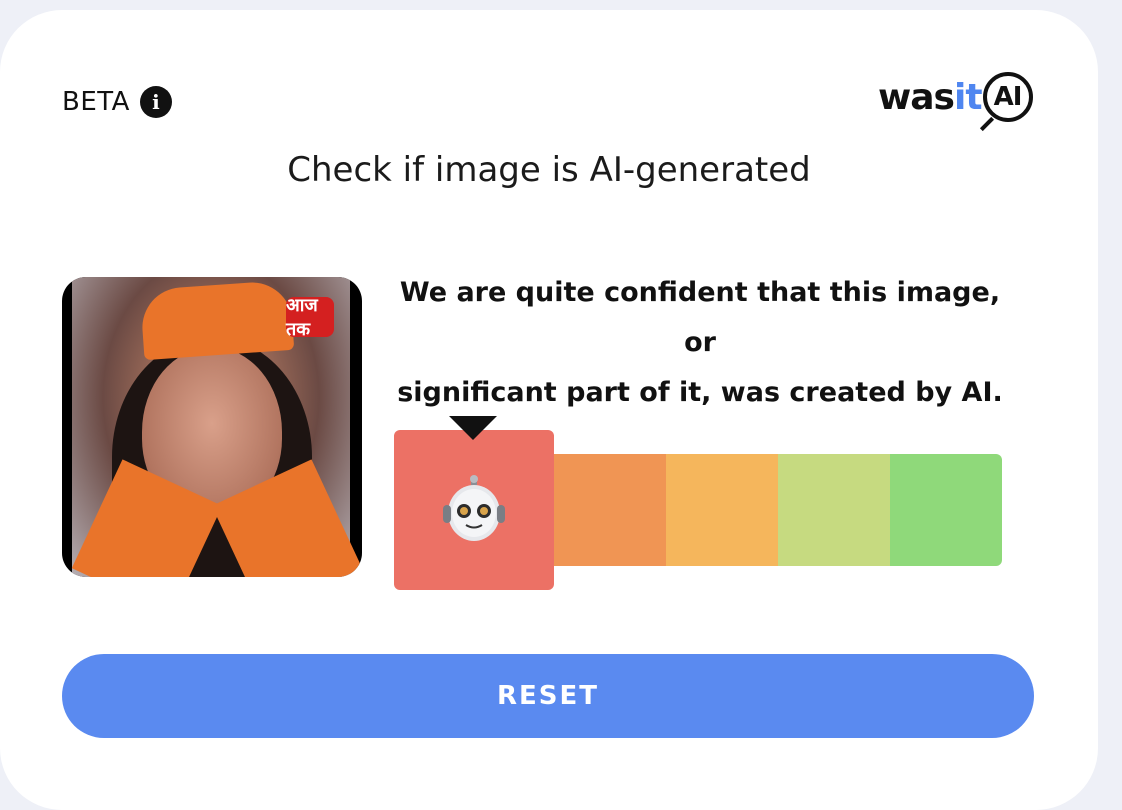 The width and height of the screenshot is (1122, 810). Describe the element at coordinates (473, 428) in the screenshot. I see `marker-pointer-icon` at that location.